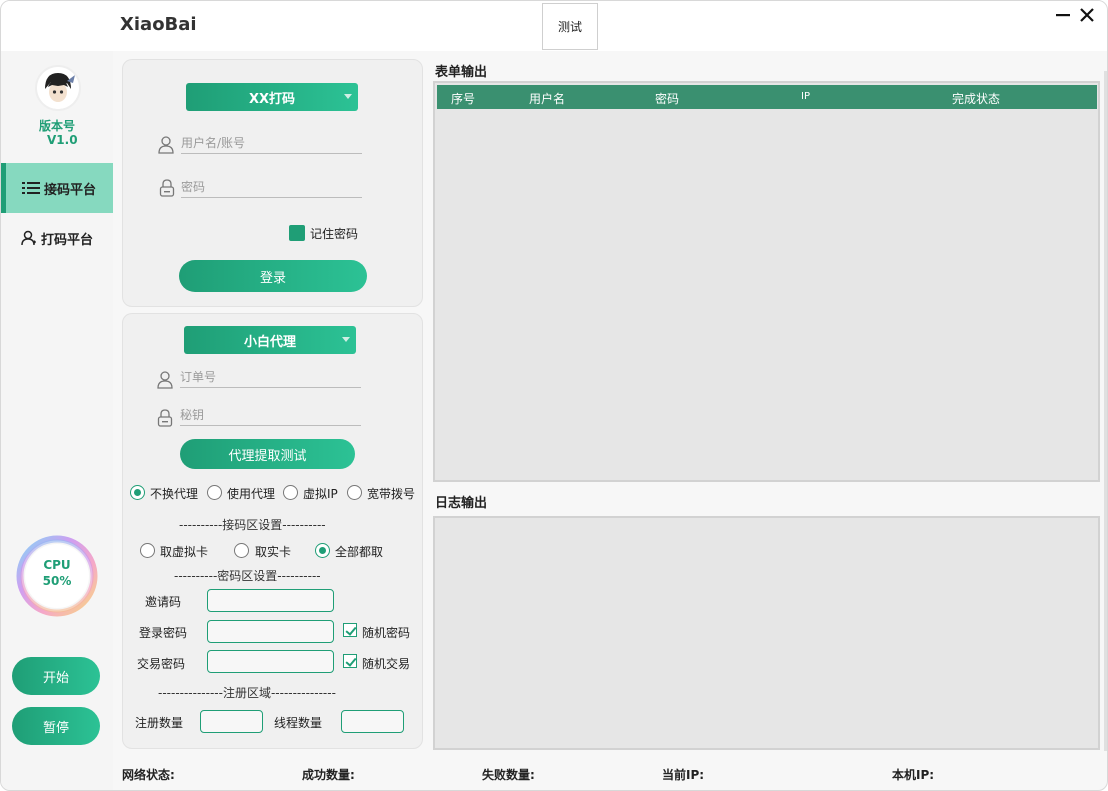 The height and width of the screenshot is (791, 1108). What do you see at coordinates (386, 664) in the screenshot?
I see `random-trade-label: 随机交易` at bounding box center [386, 664].